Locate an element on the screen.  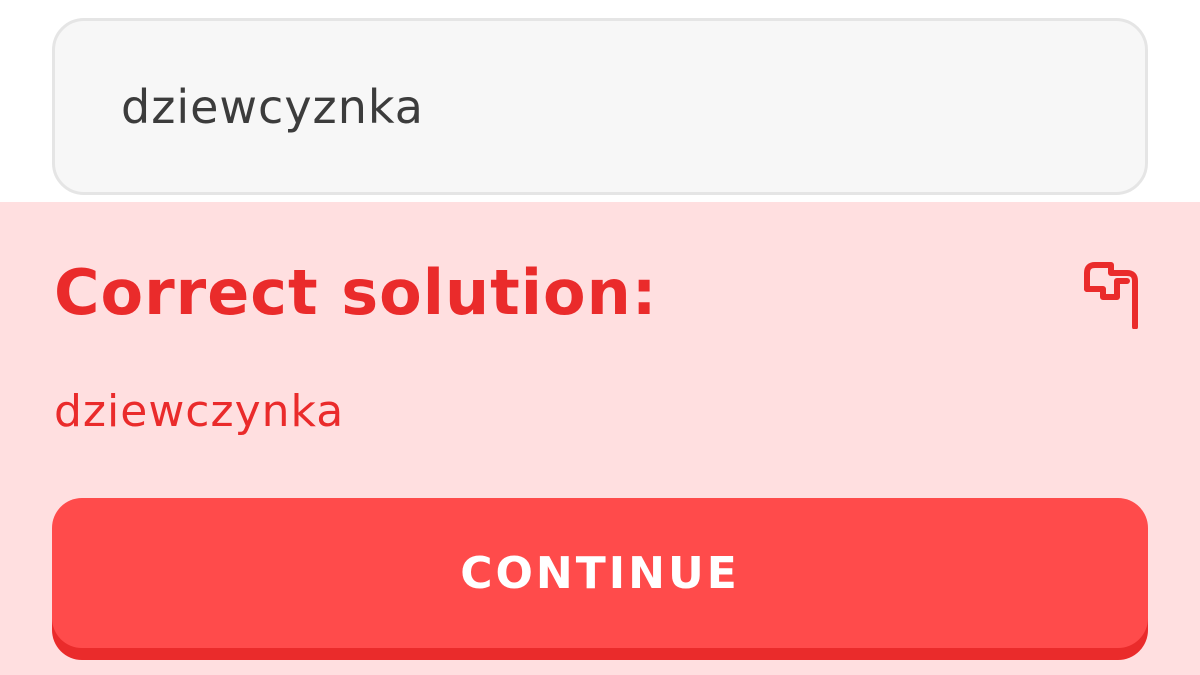
correct-solution-text: dziewczynka is located at coordinates (199, 411).